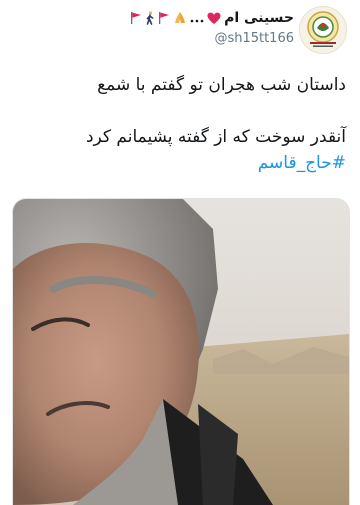  Describe the element at coordinates (302, 163) in the screenshot. I see `hashtag-link: #حاج_قاسم` at that location.